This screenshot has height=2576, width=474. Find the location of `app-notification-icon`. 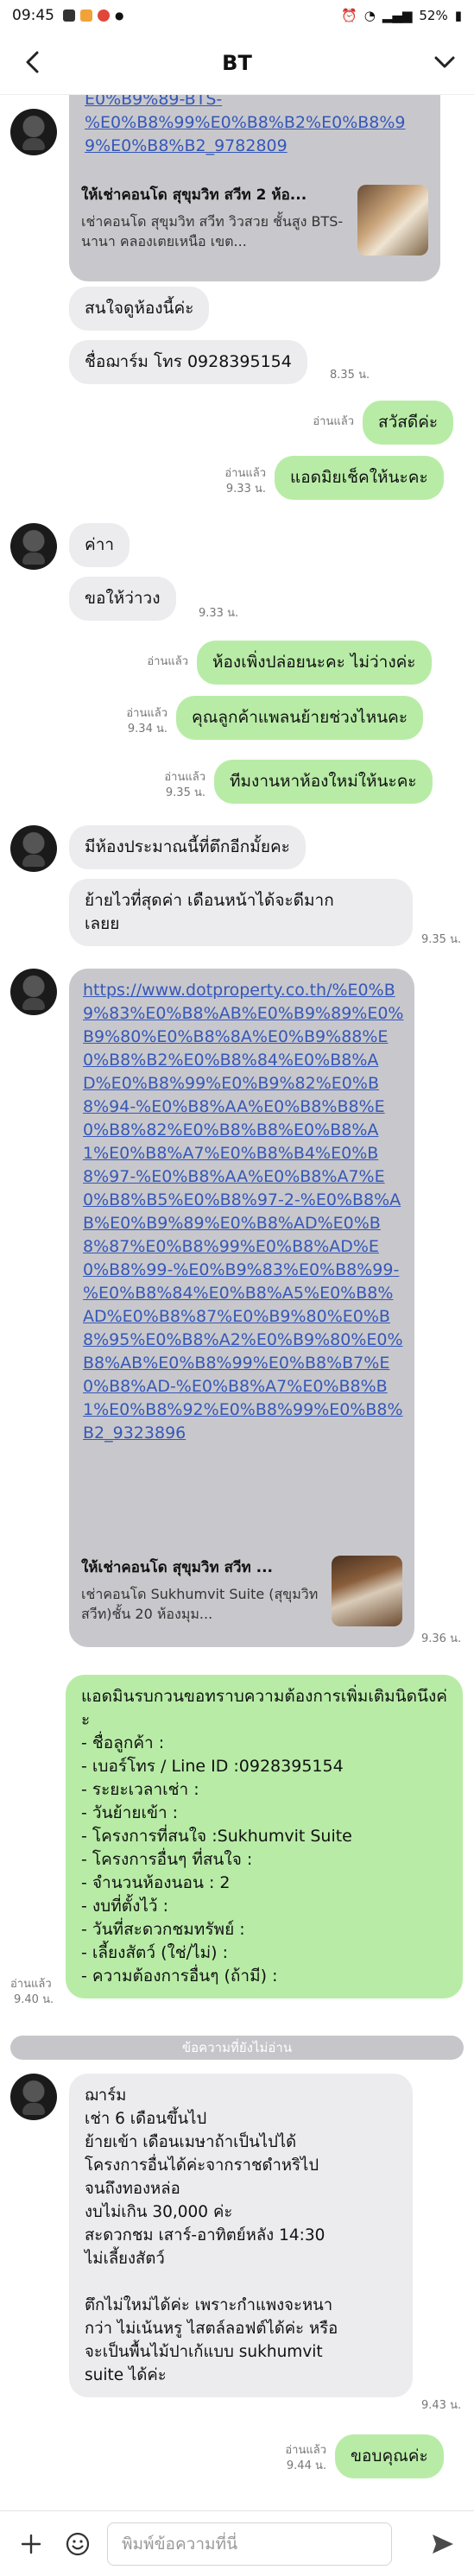

app-notification-icon is located at coordinates (86, 15).